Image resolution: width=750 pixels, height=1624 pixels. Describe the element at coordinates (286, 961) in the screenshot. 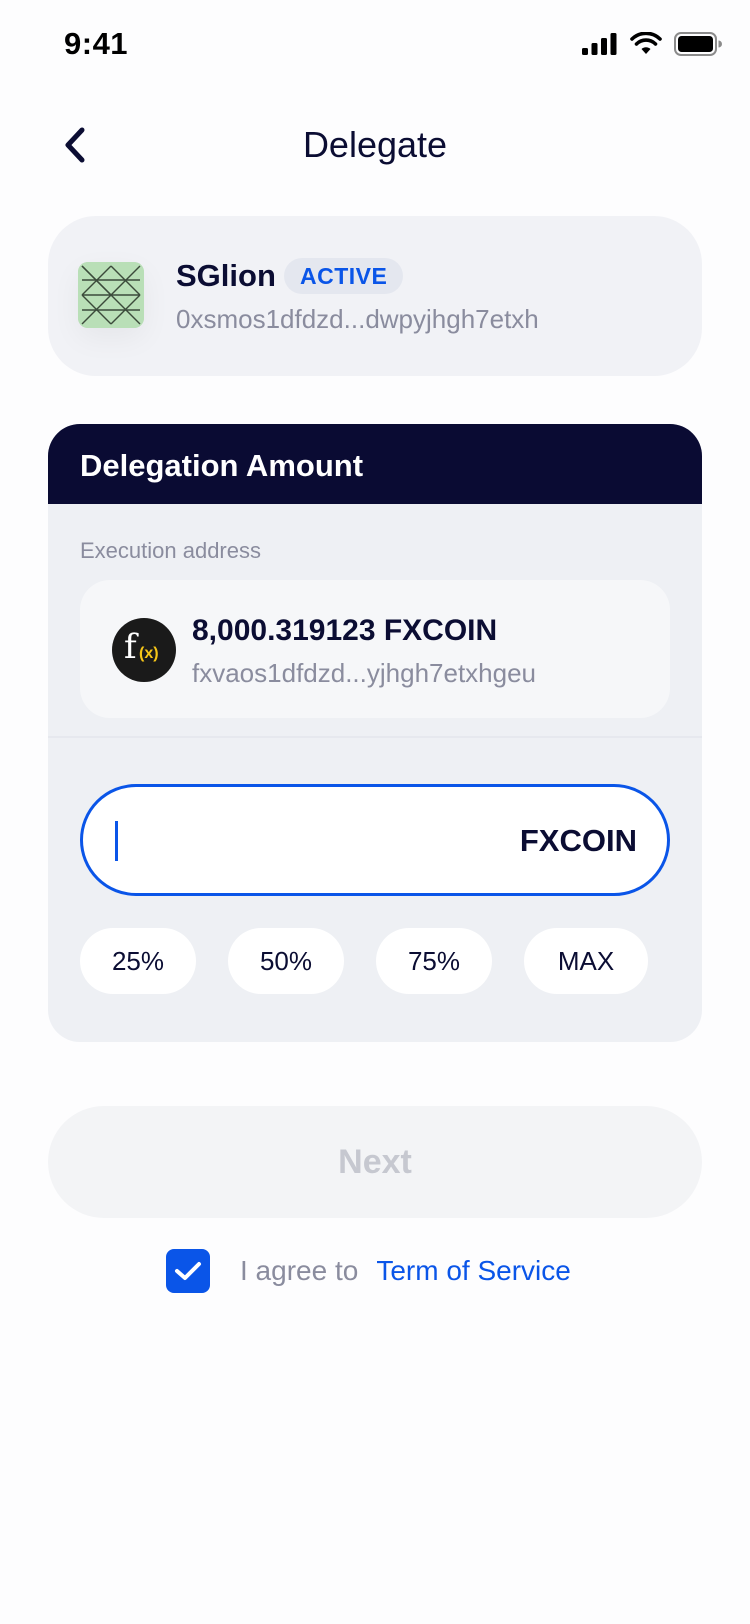

I see `percent-50-button: 50%` at that location.